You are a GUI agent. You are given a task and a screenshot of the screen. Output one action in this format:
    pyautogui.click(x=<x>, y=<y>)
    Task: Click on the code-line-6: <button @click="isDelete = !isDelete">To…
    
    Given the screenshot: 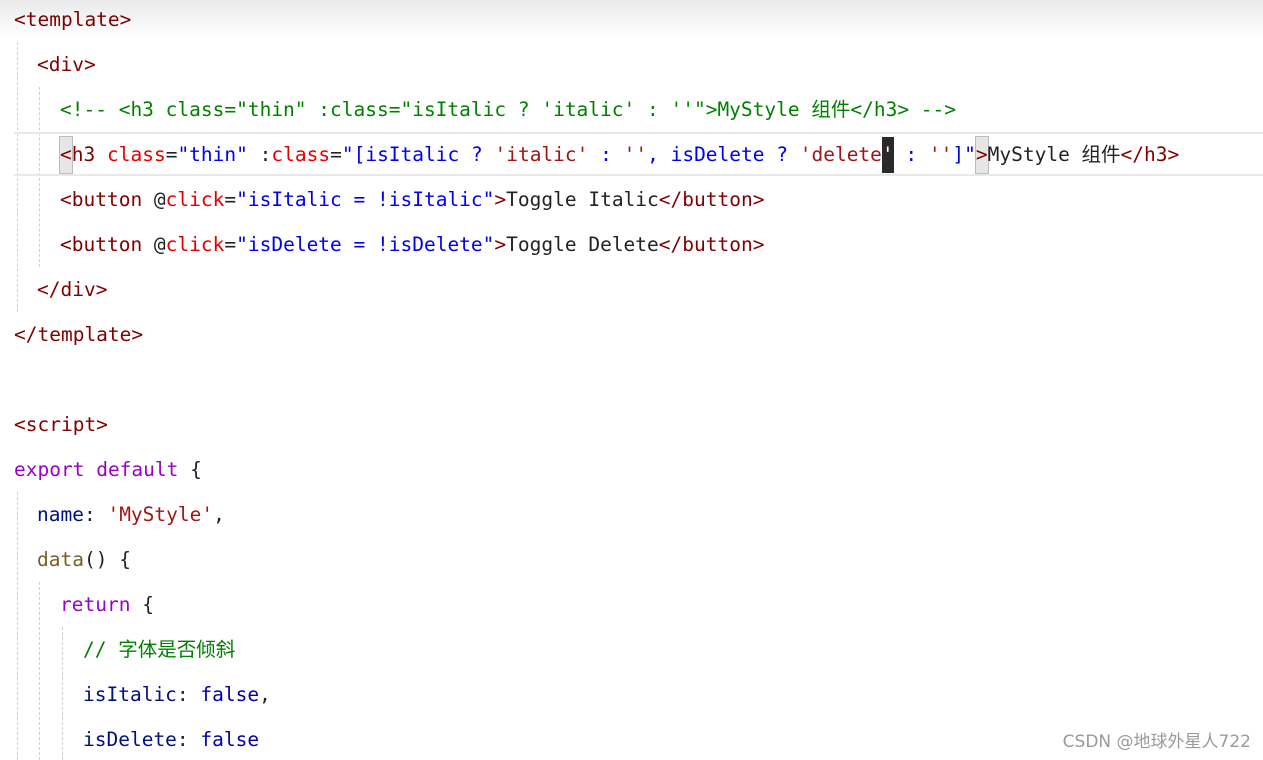 What is the action you would take?
    pyautogui.click(x=412, y=245)
    